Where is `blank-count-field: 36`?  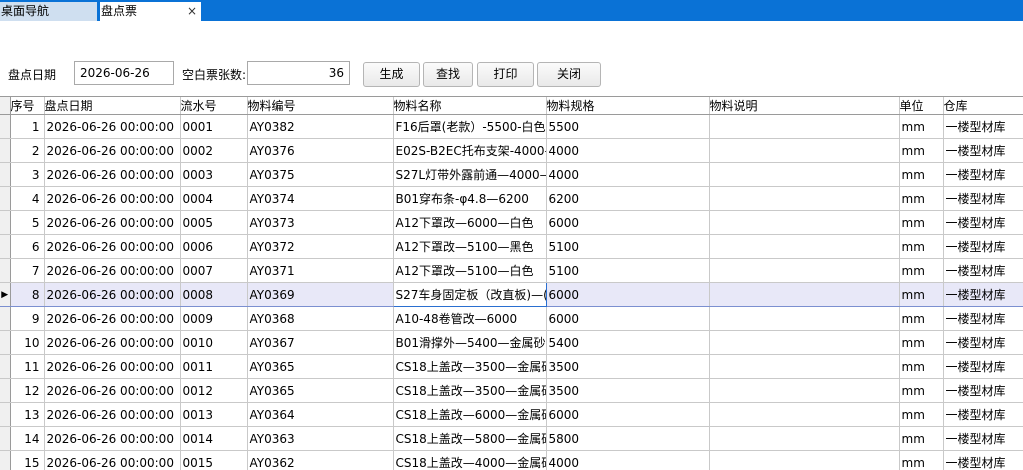 blank-count-field: 36 is located at coordinates (298, 73).